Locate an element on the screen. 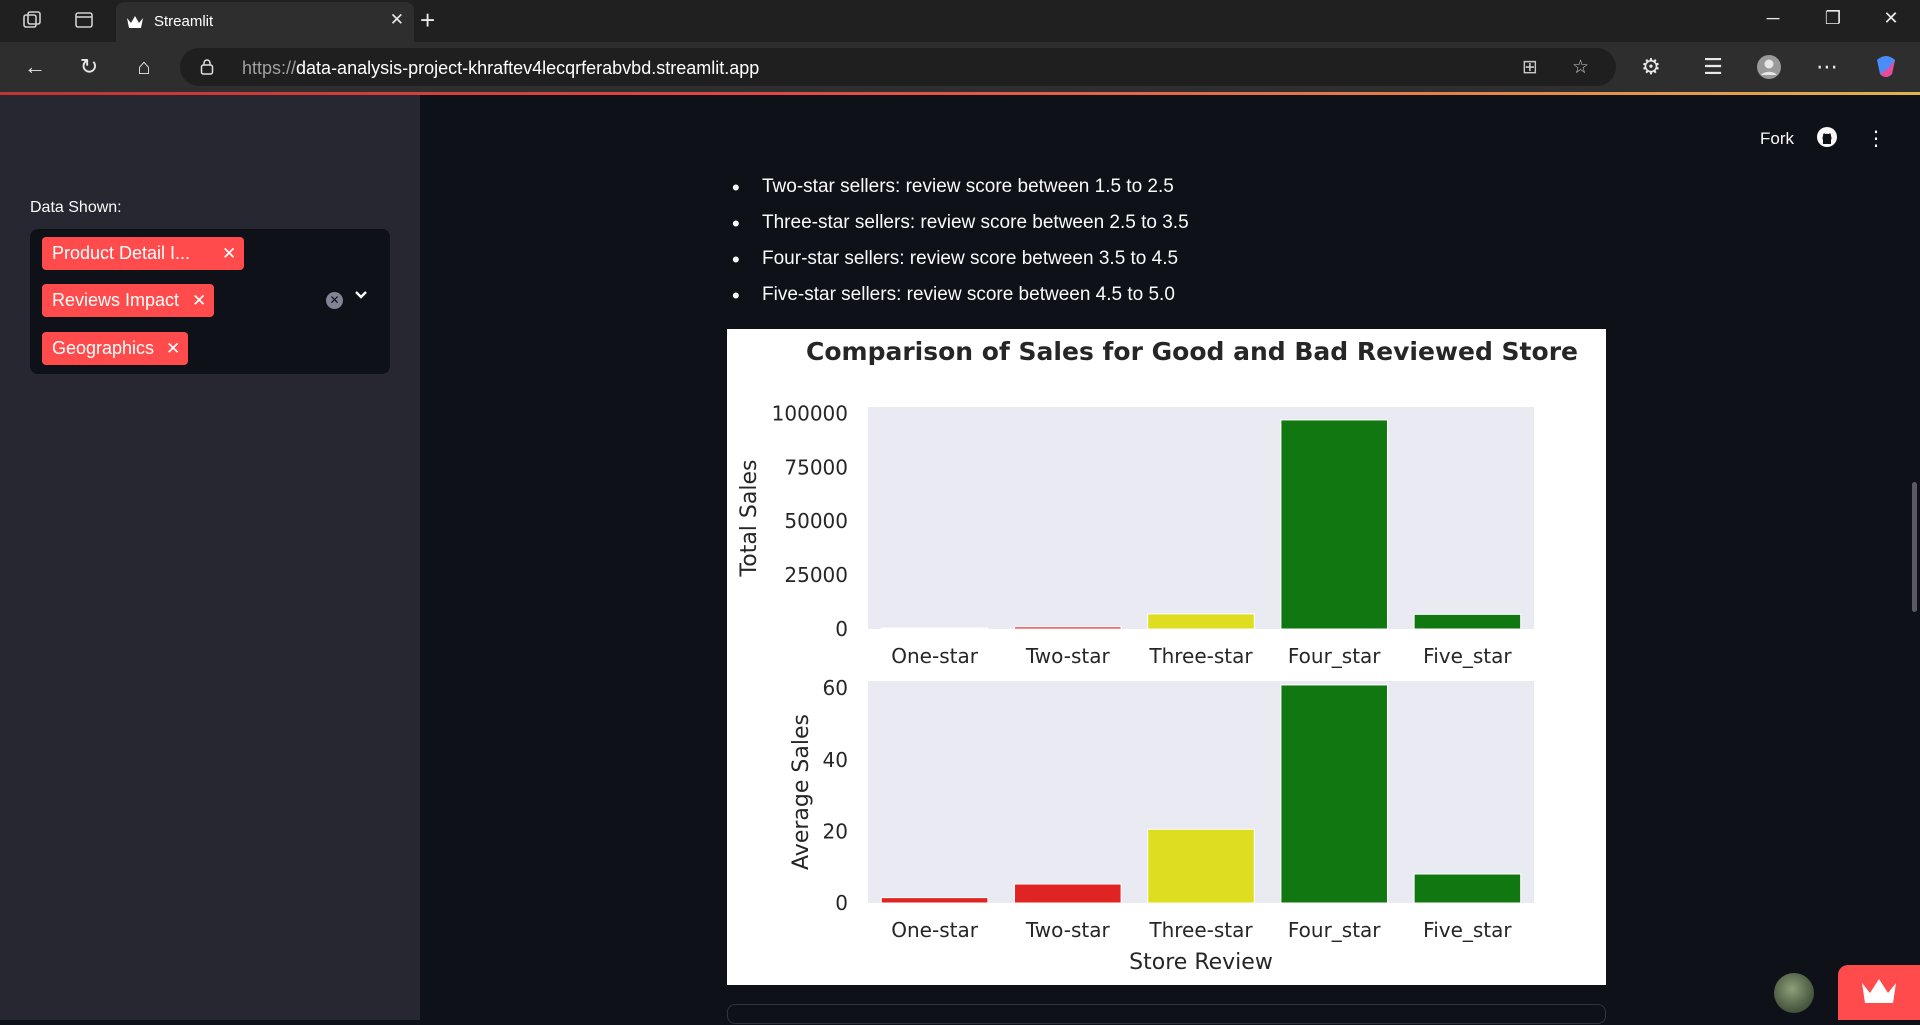 This screenshot has width=1920, height=1025. url-scheme: https:// is located at coordinates (269, 68).